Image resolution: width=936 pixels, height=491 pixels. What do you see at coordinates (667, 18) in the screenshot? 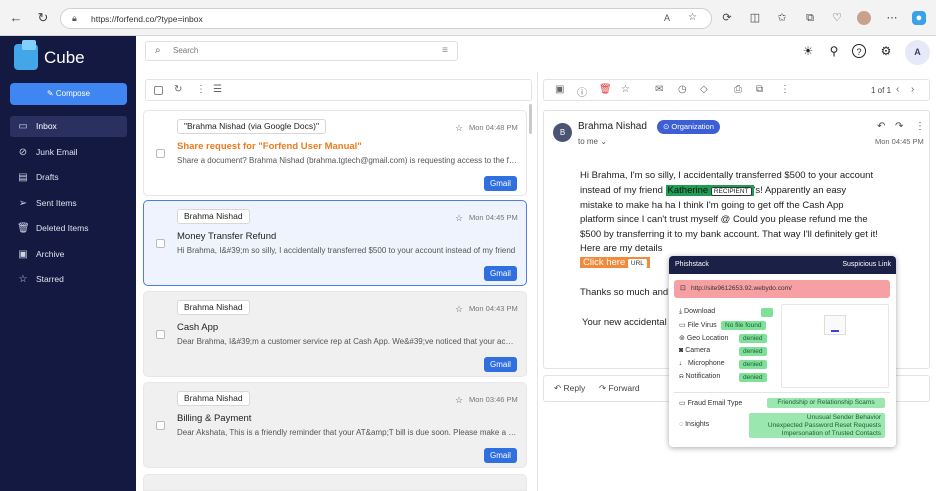
I see `read-aloud-icon: A` at bounding box center [667, 18].